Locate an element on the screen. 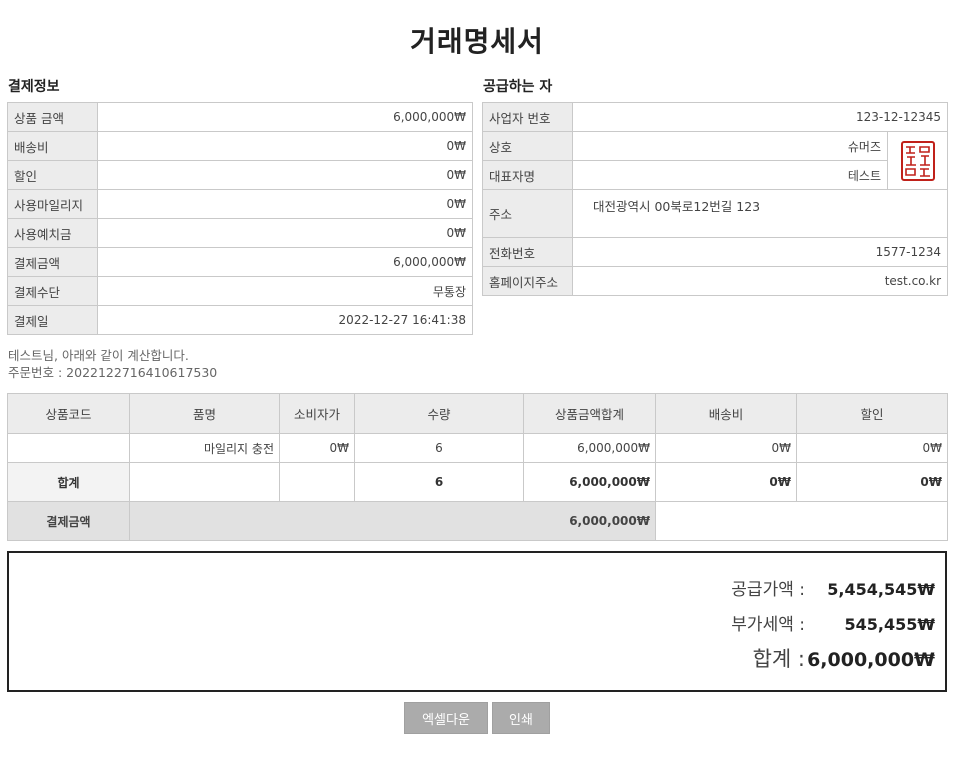 This screenshot has width=954, height=780. col-header-qty: 수량 is located at coordinates (439, 413).